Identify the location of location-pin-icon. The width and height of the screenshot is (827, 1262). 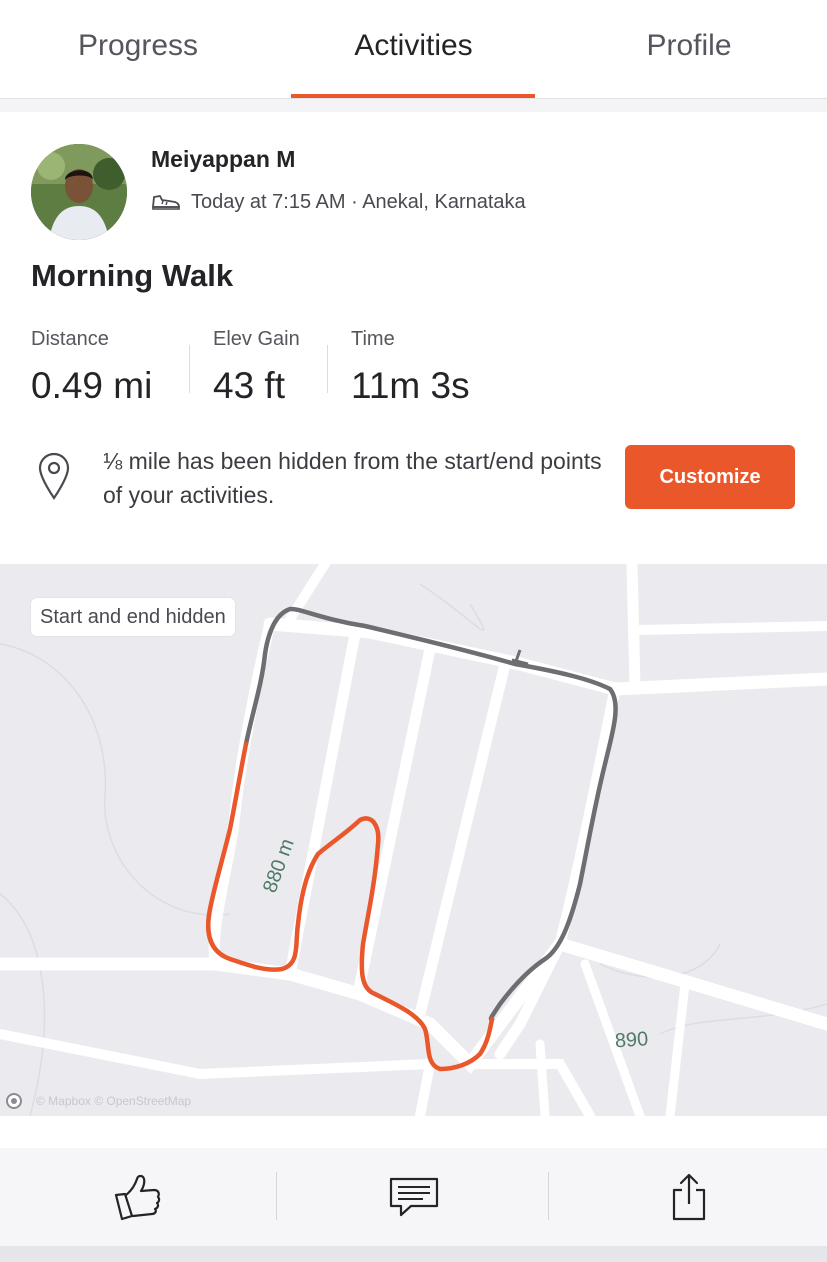
(54, 476).